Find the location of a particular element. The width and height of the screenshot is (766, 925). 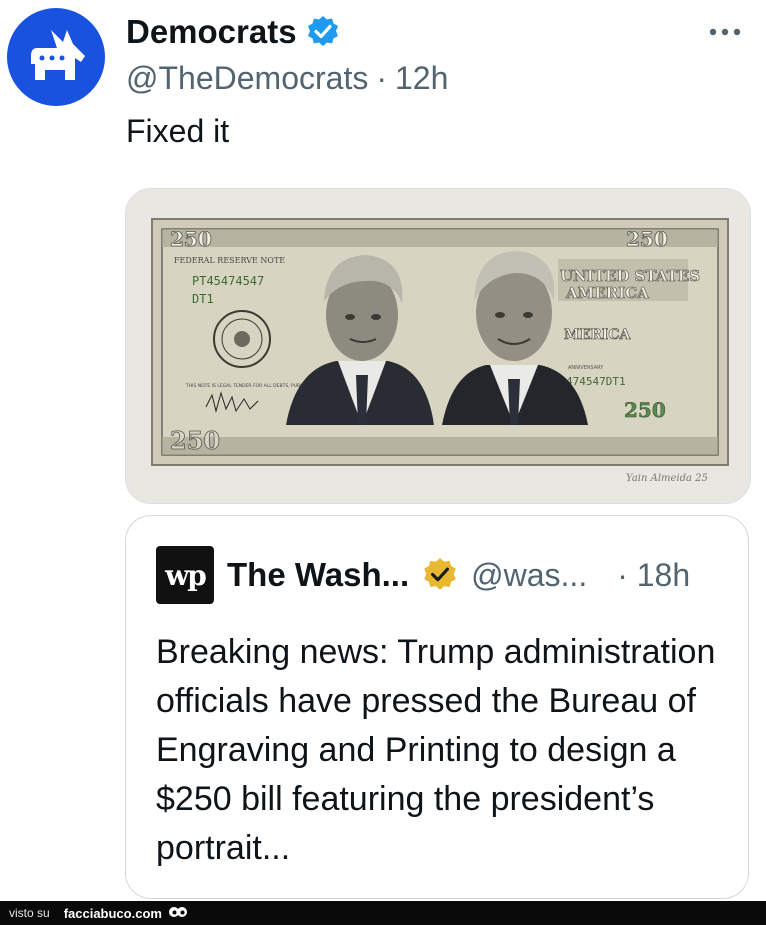

wp-logo-text: wp is located at coordinates (186, 575).